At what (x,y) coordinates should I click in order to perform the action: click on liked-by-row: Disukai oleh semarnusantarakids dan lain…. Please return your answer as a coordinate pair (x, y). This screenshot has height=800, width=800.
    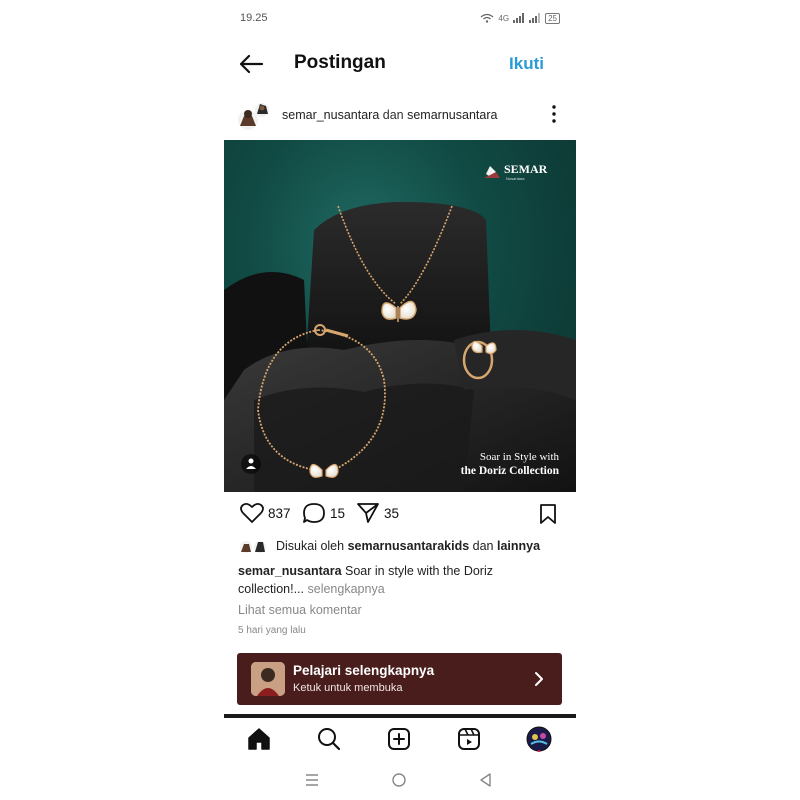
    Looking at the image, I should click on (389, 546).